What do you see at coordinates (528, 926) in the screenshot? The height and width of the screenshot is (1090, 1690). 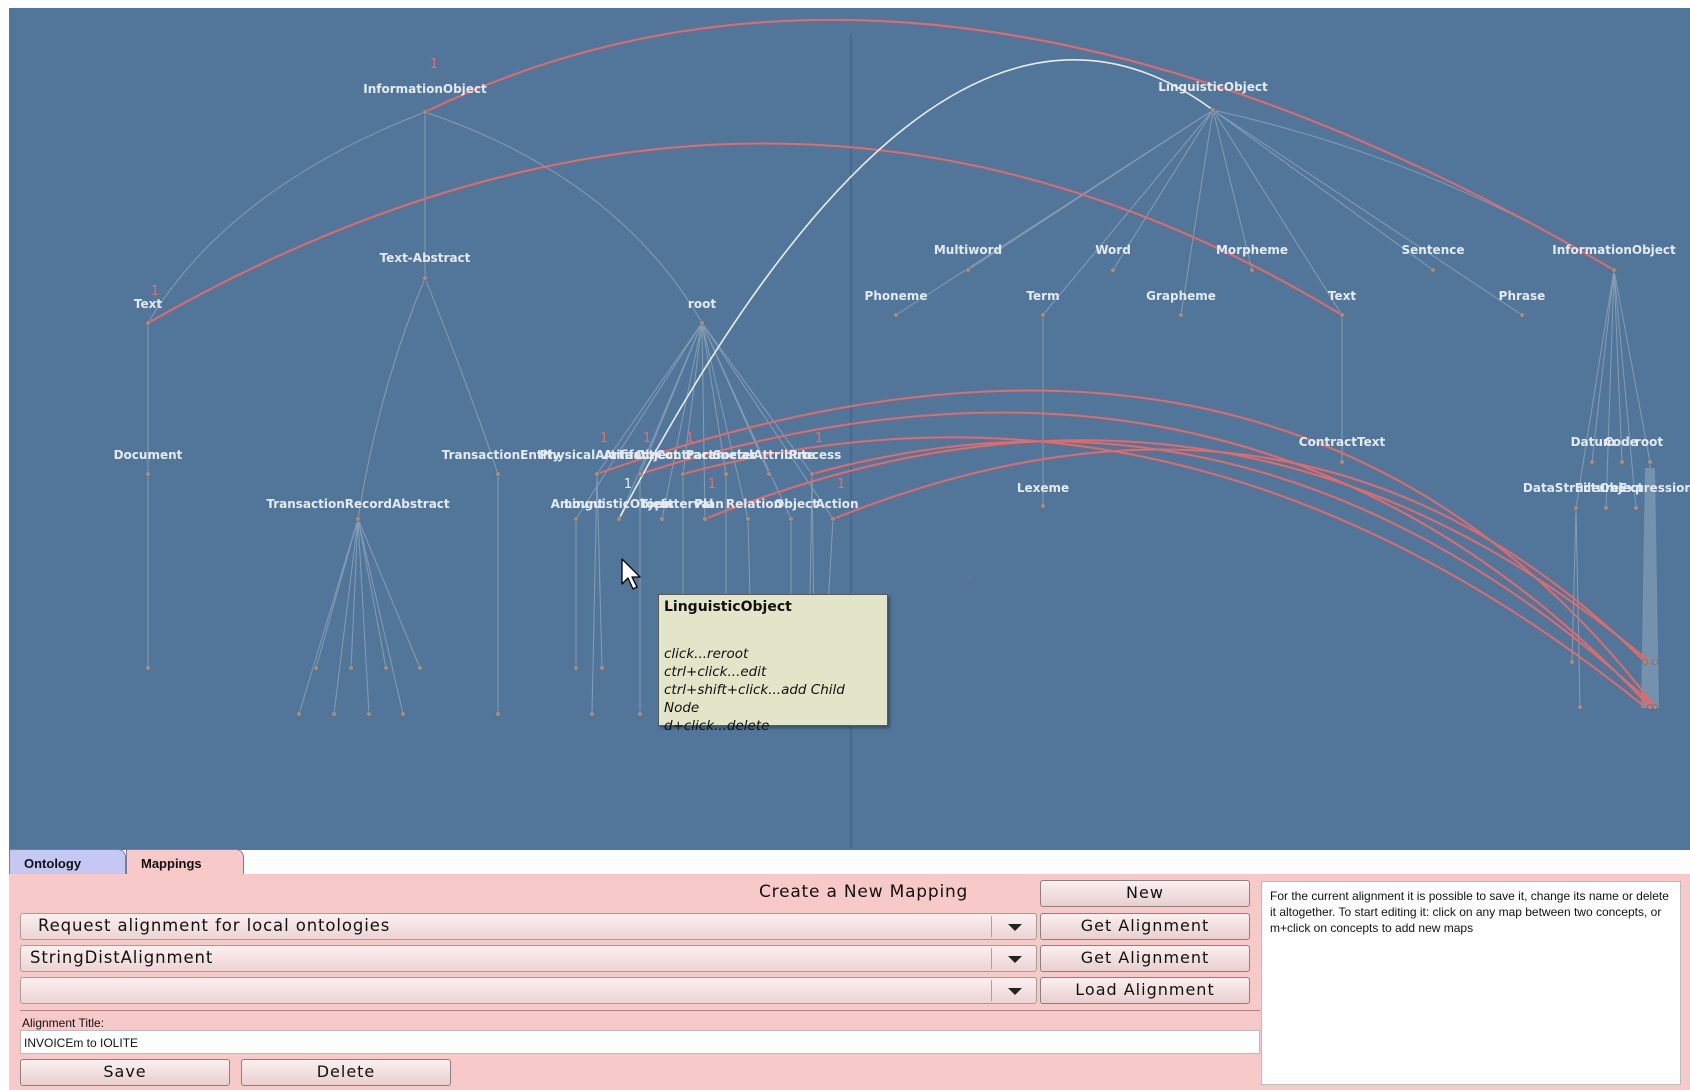 I see `alignment-request-select: Request alignment for local ontologies` at bounding box center [528, 926].